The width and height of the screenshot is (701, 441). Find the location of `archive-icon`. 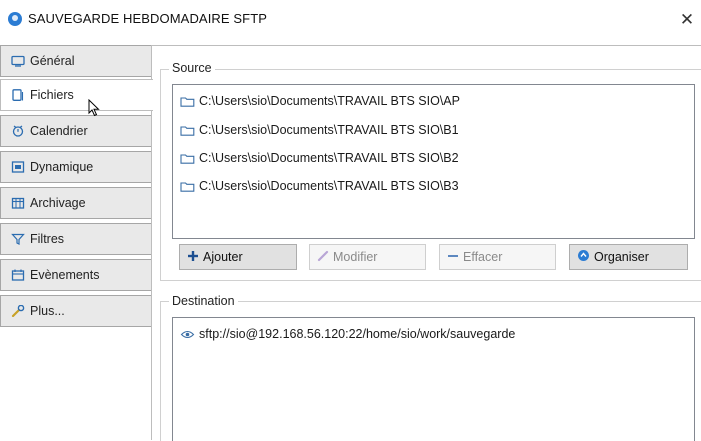

archive-icon is located at coordinates (18, 203).